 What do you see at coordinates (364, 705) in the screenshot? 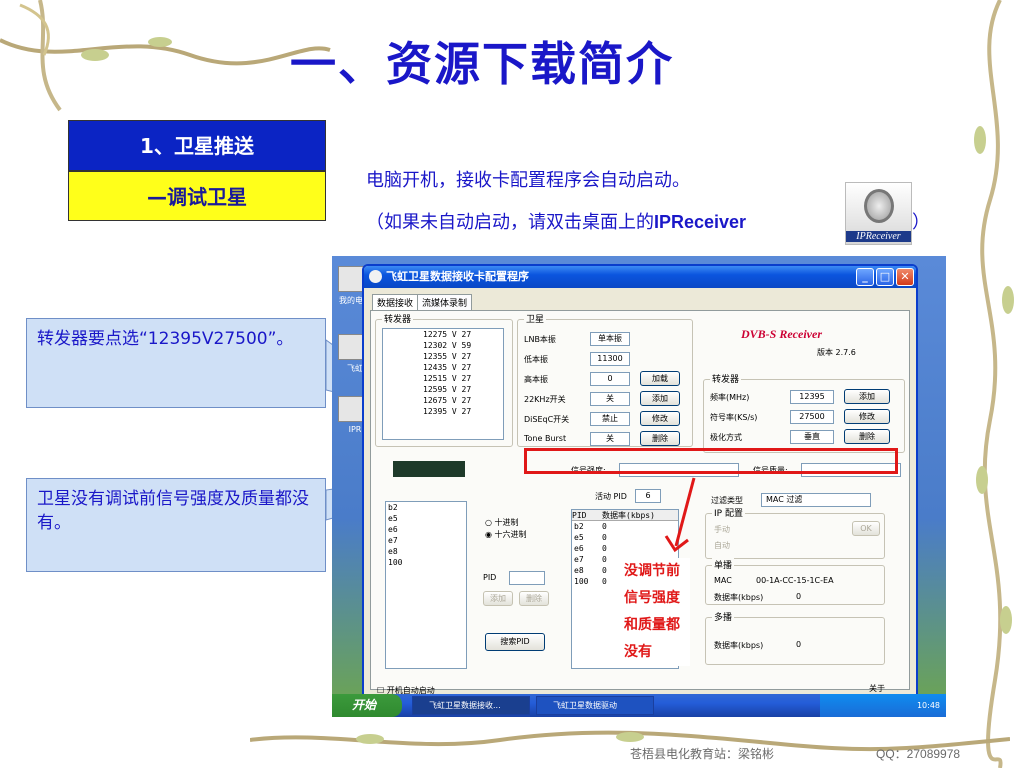
I see `start-label: 开始` at bounding box center [364, 705].